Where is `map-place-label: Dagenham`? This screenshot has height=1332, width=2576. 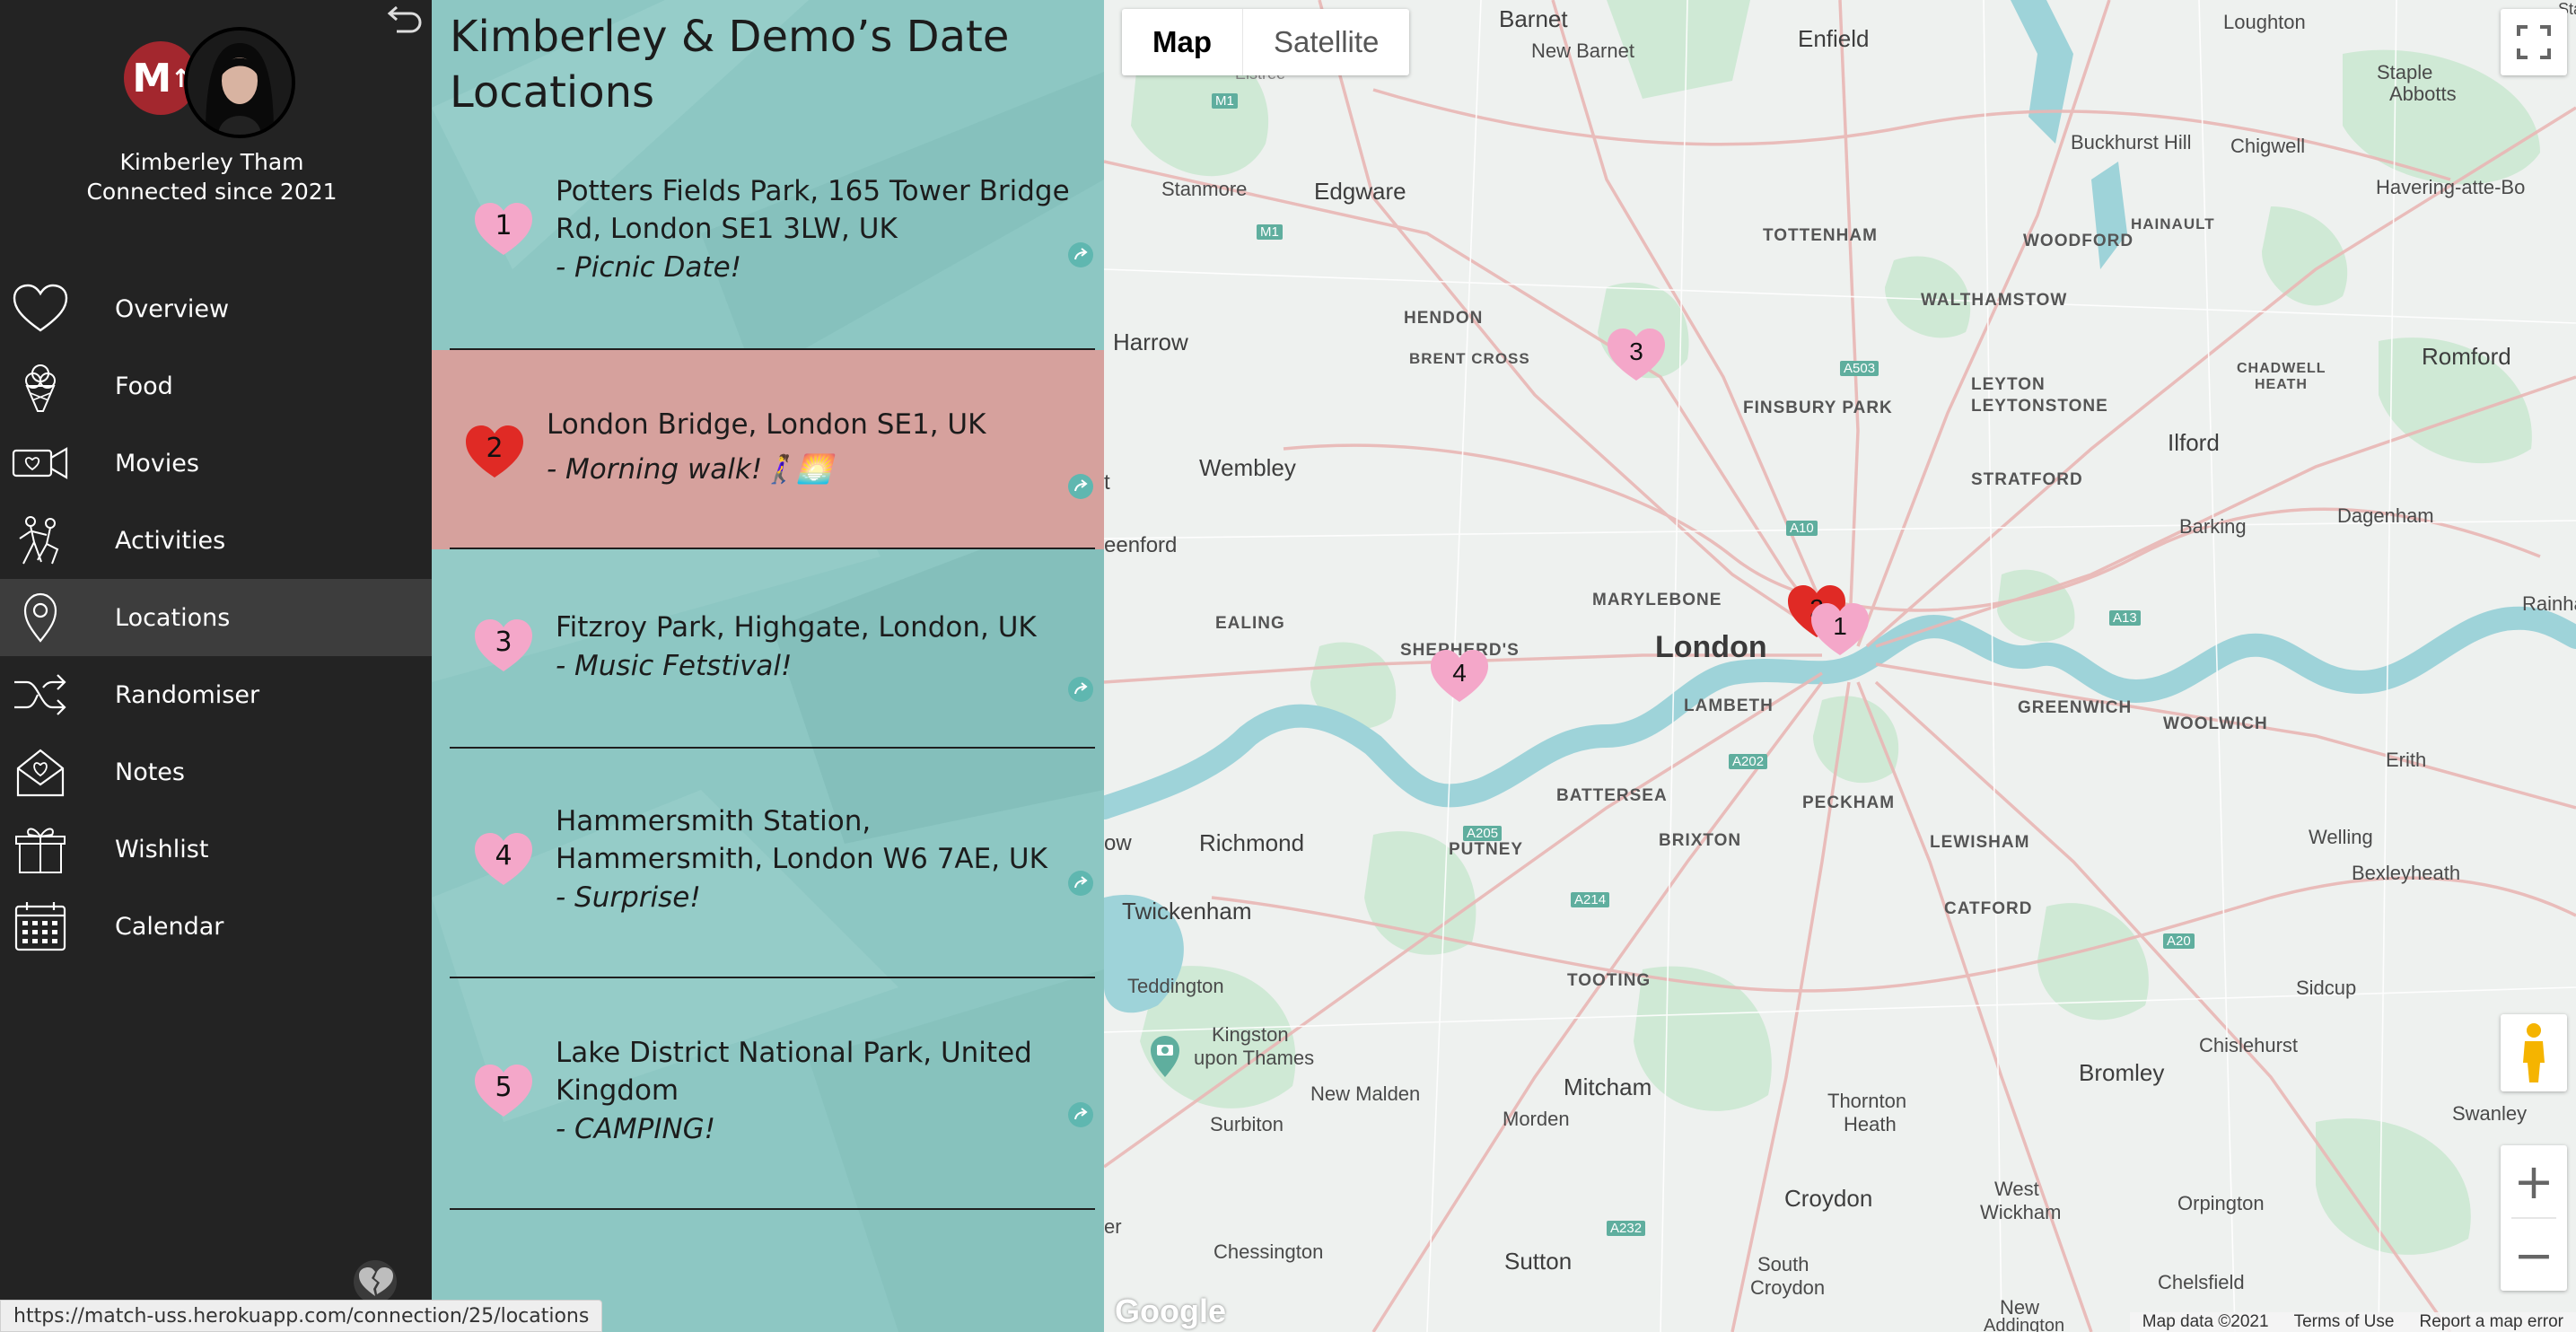 map-place-label: Dagenham is located at coordinates (2385, 515).